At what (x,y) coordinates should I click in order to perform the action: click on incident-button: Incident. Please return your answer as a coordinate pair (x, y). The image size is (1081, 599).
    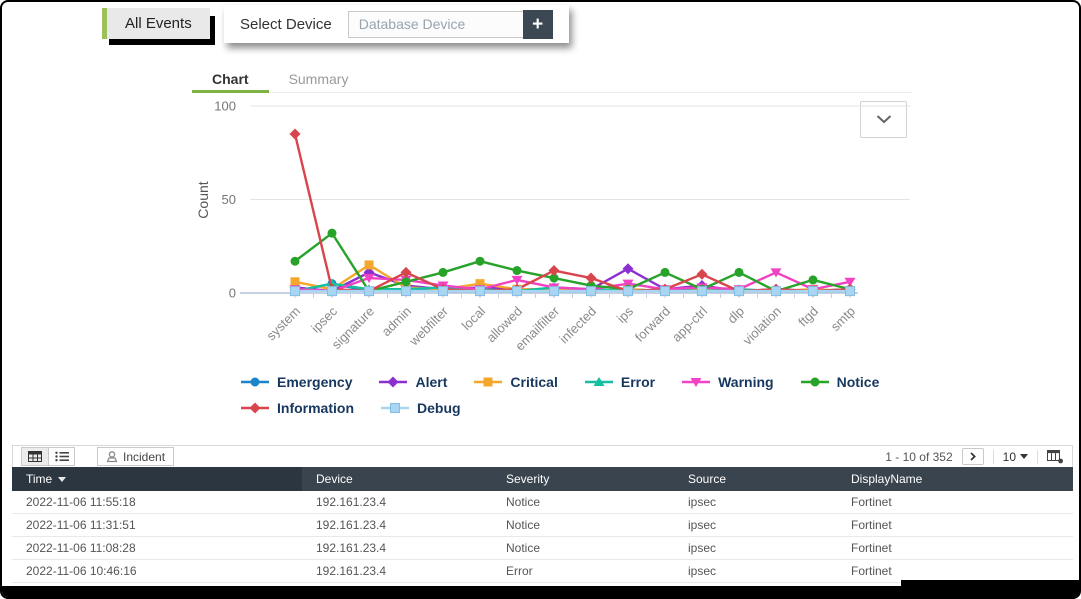
    Looking at the image, I should click on (136, 456).